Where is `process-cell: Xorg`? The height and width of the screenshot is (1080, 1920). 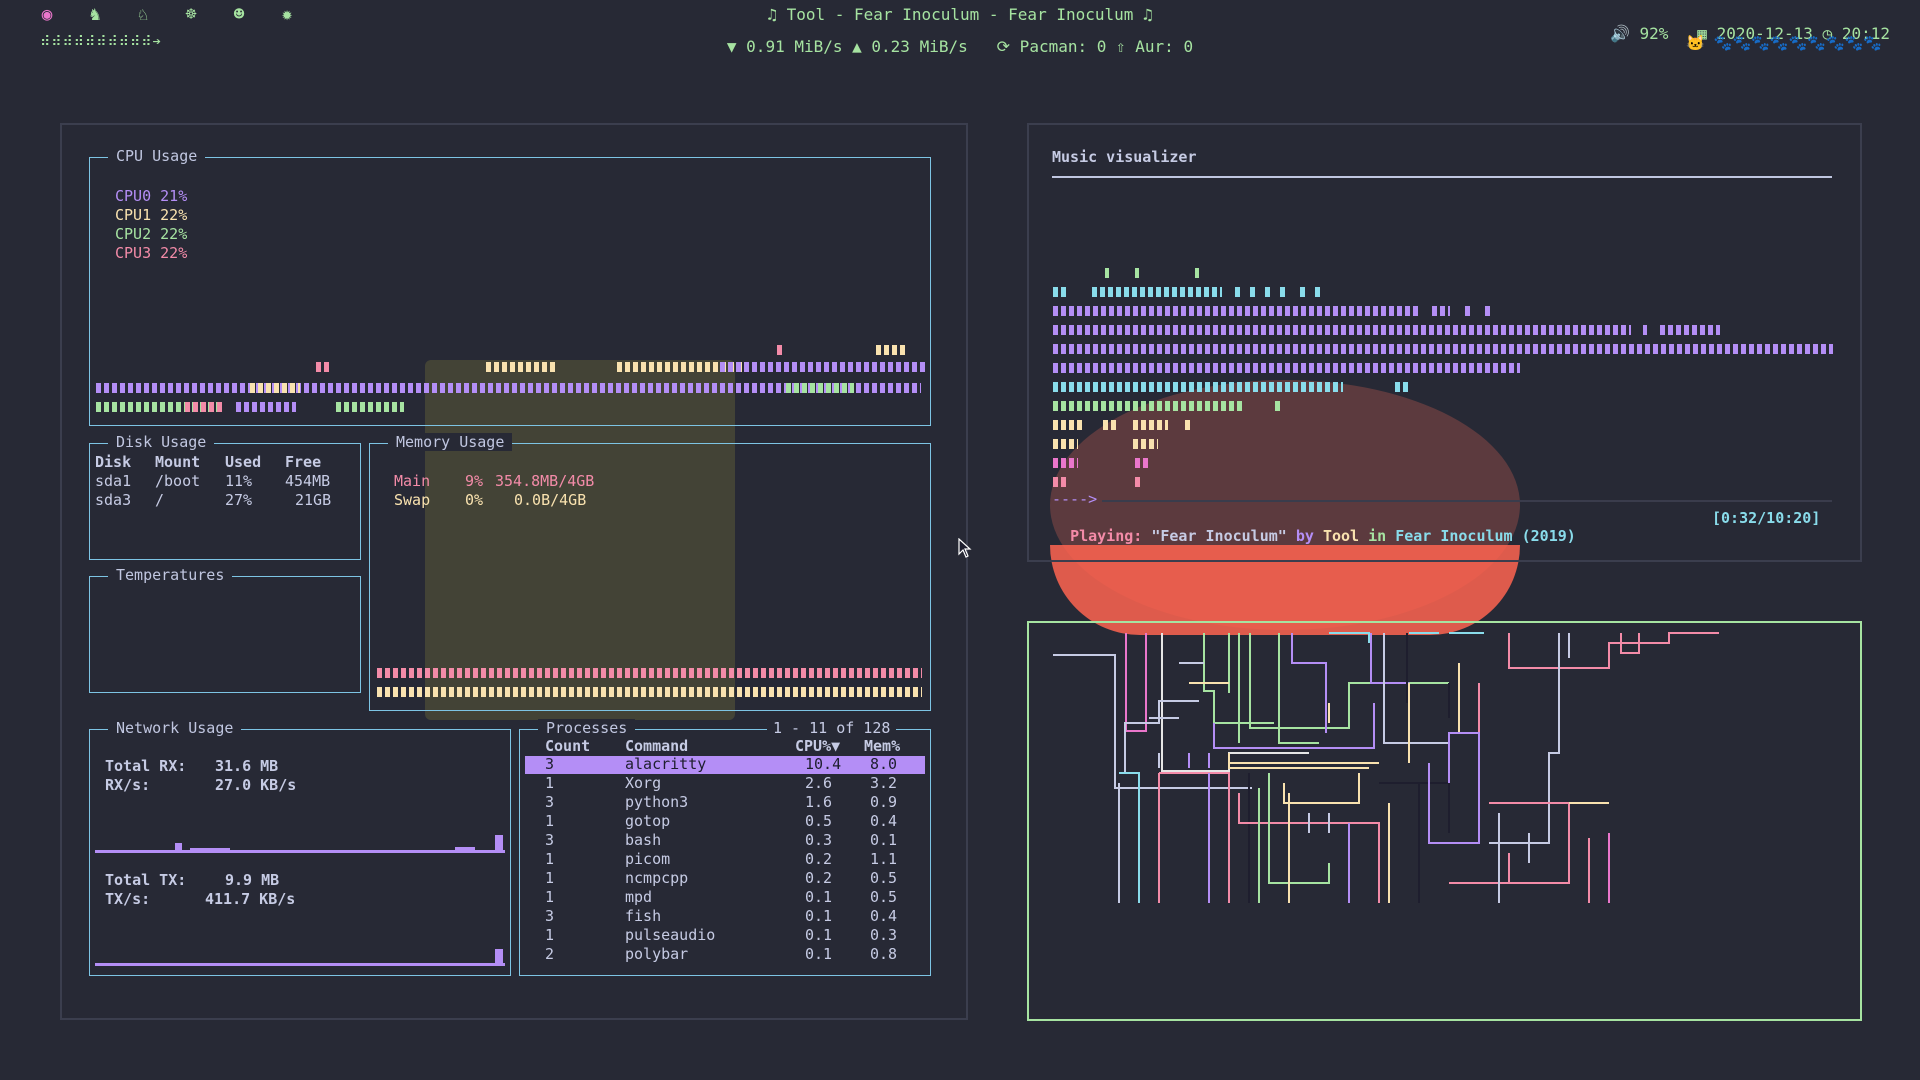 process-cell: Xorg is located at coordinates (643, 783).